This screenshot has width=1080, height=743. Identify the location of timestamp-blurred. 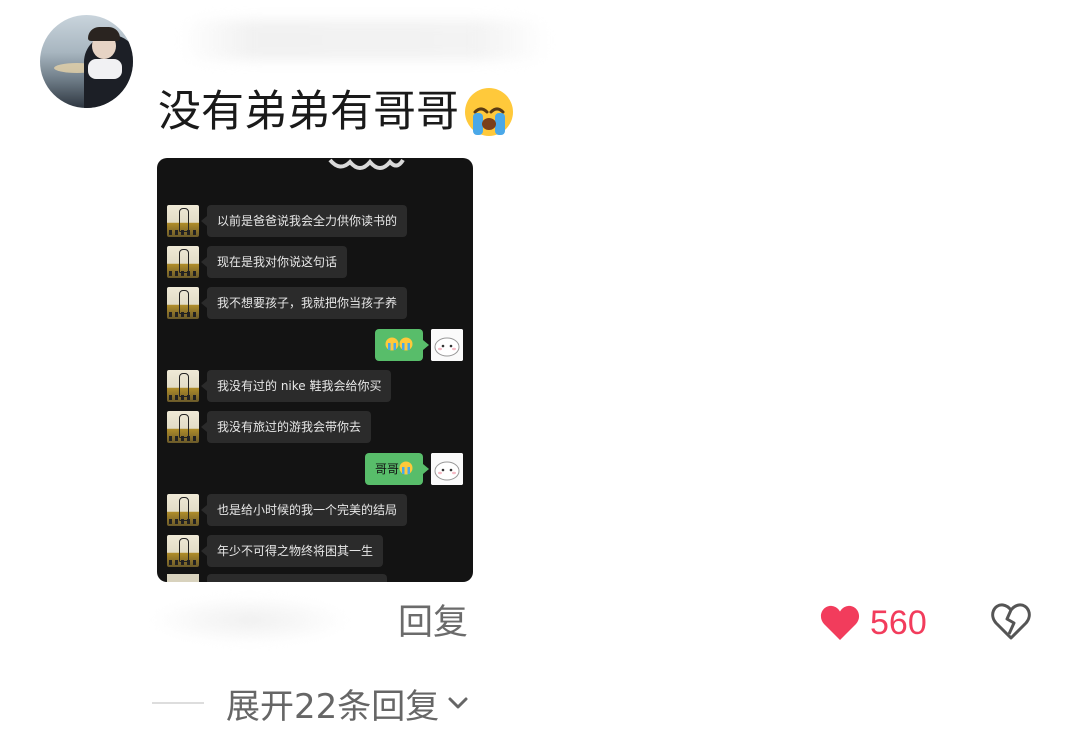
(250, 620).